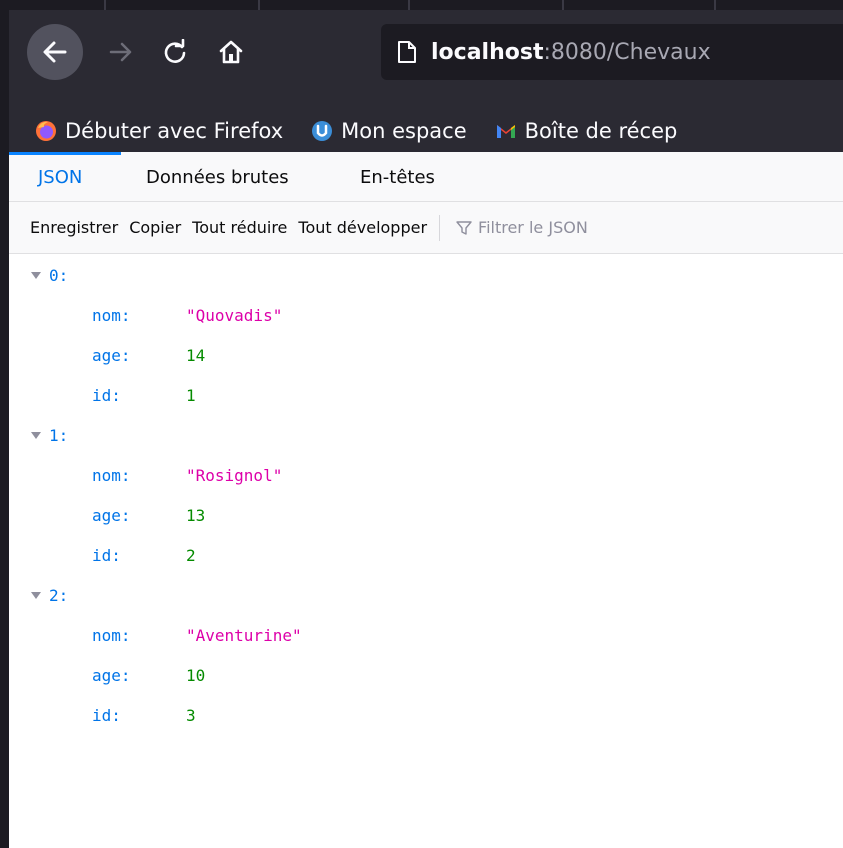  I want to click on json-field-row: id: 2, so click(426, 555).